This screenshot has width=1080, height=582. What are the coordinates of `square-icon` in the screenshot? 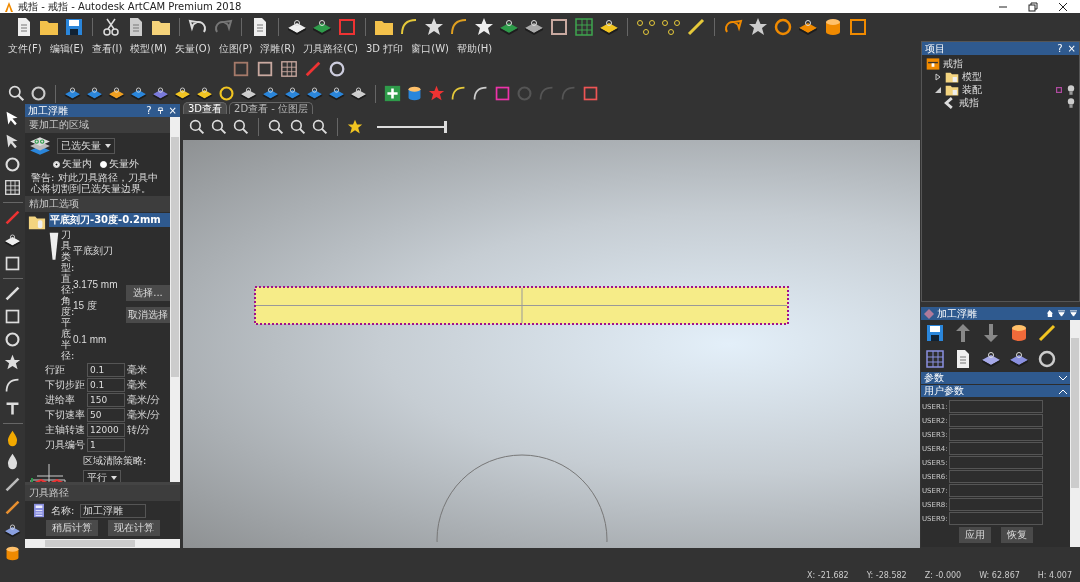 It's located at (502, 93).